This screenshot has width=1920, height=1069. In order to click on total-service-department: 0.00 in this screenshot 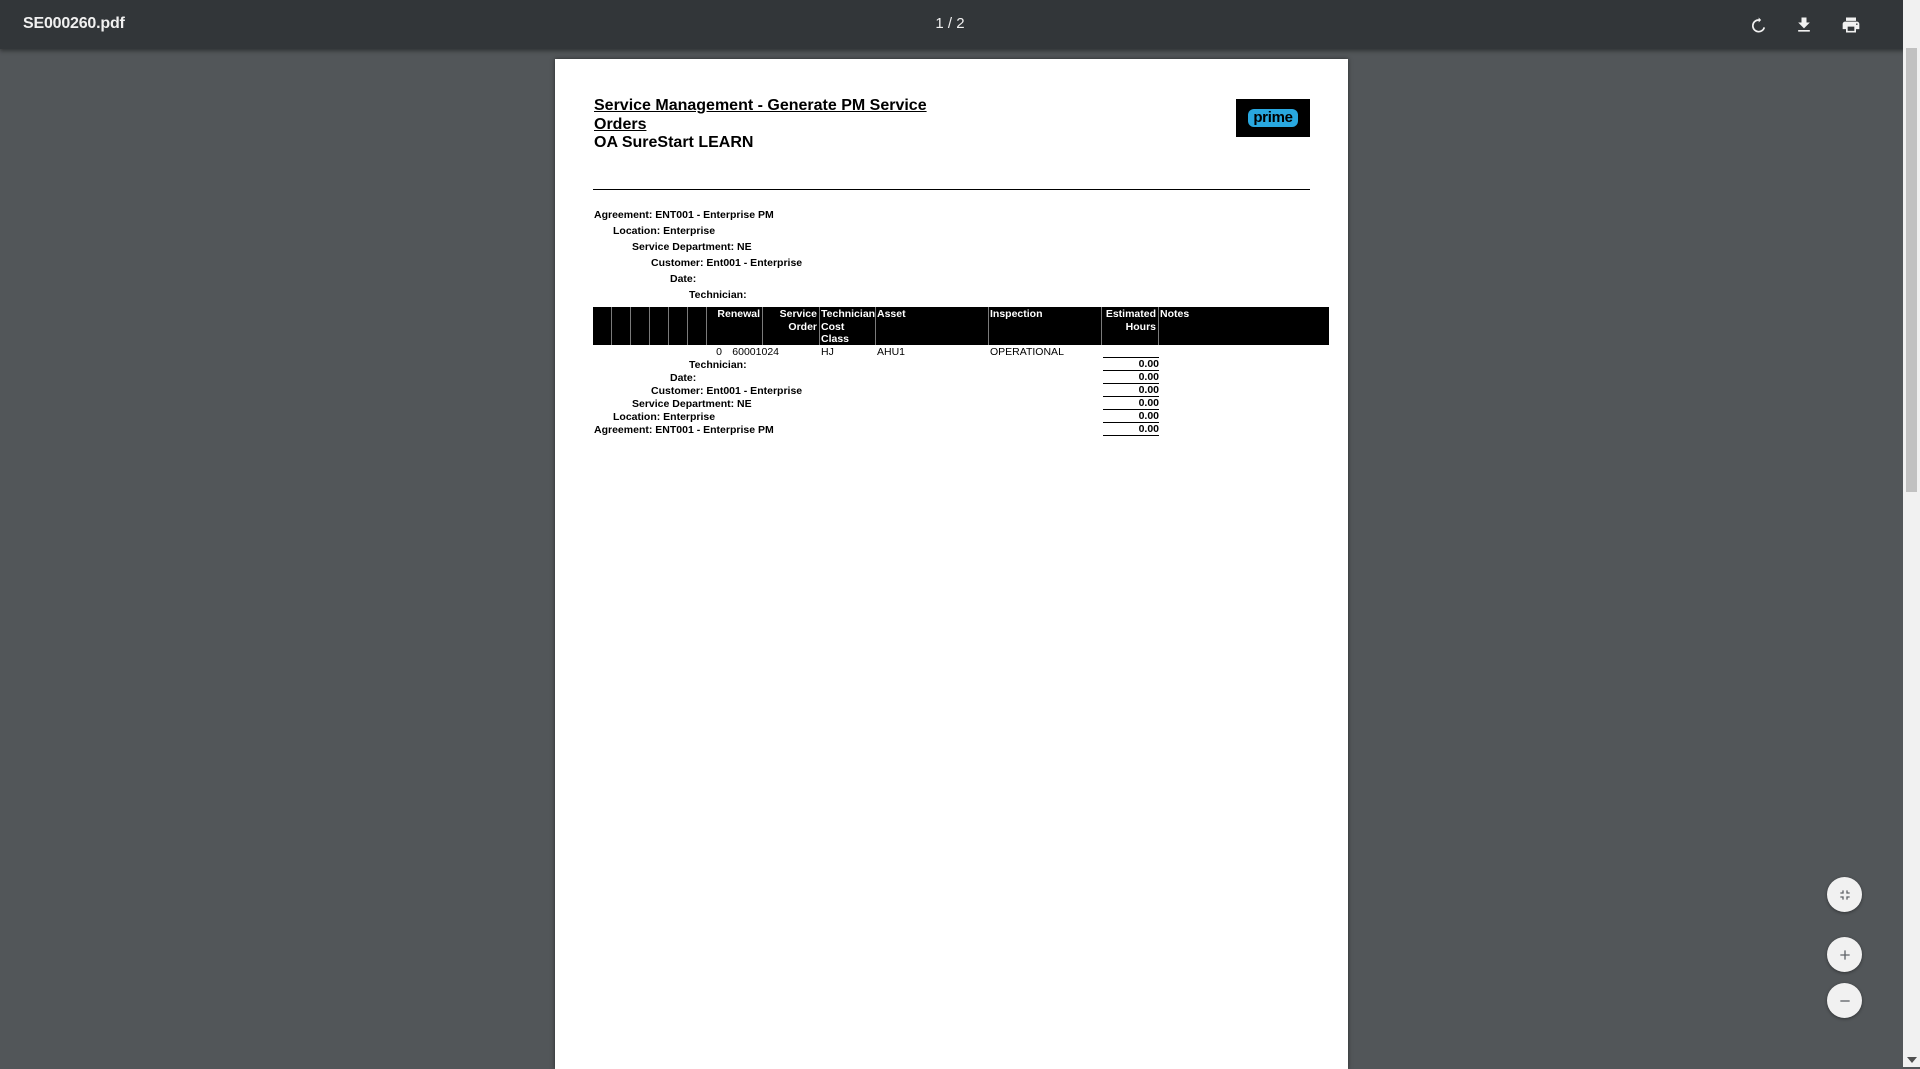, I will do `click(1131, 403)`.